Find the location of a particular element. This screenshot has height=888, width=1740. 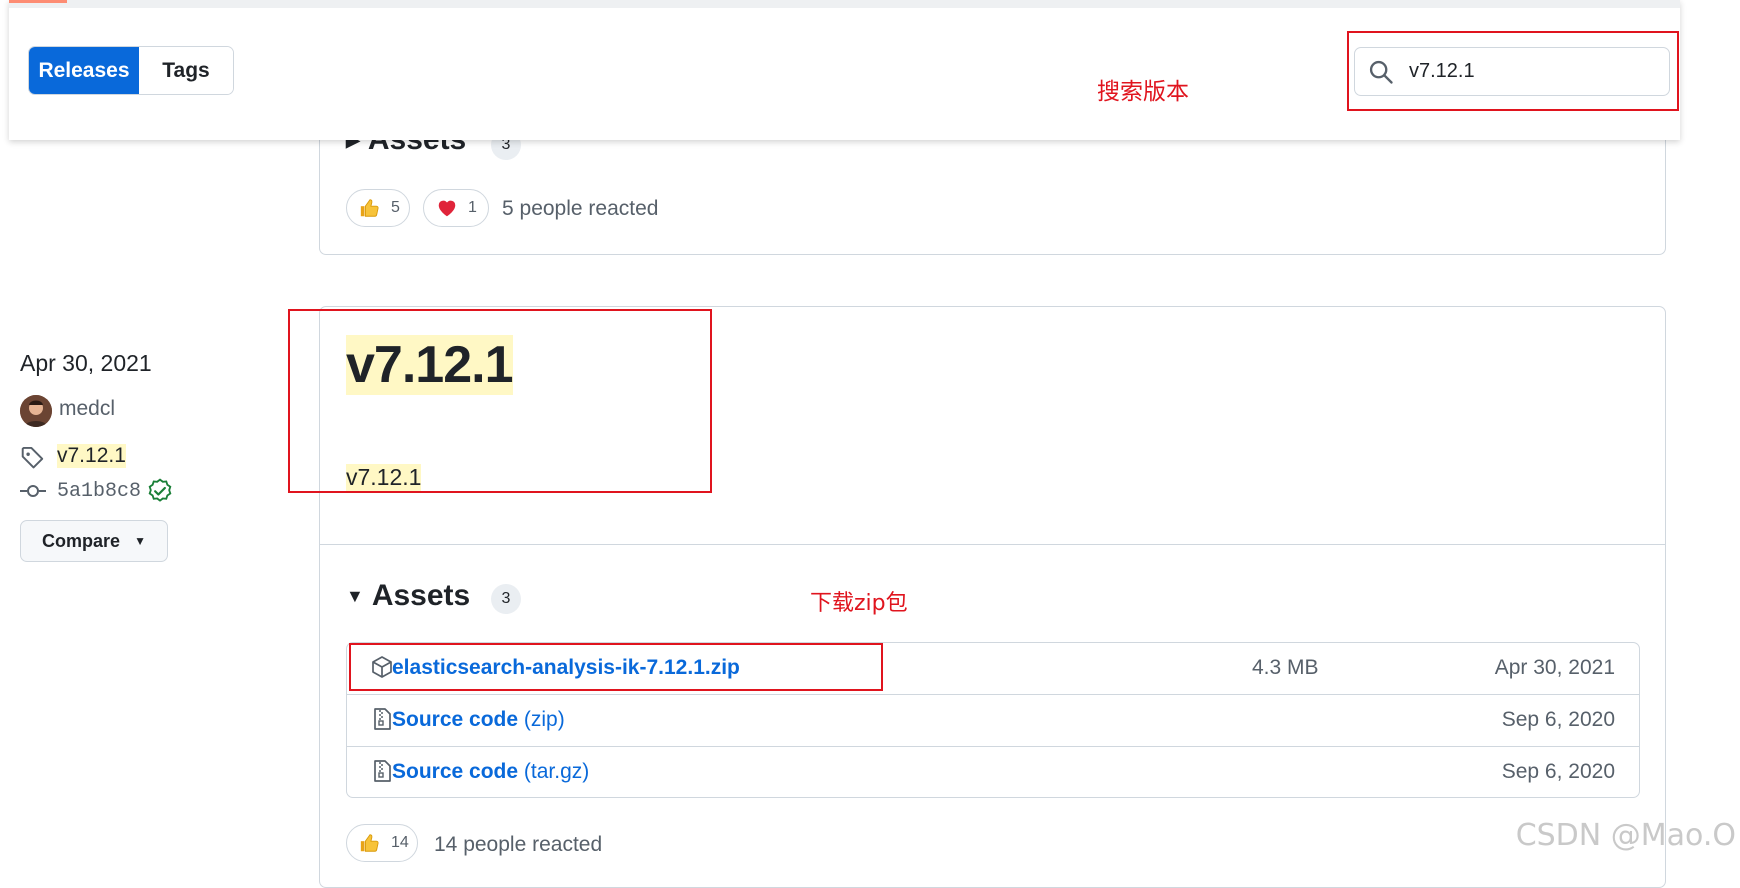

asset-size: 4.3 MB is located at coordinates (1285, 667).